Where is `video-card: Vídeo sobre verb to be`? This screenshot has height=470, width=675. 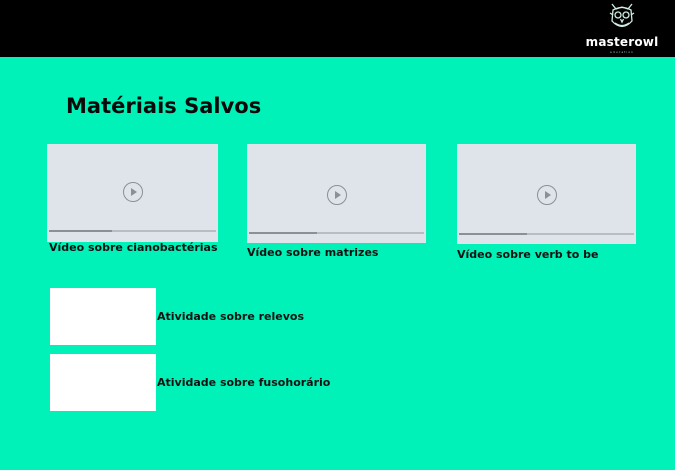 video-card: Vídeo sobre verb to be is located at coordinates (547, 205).